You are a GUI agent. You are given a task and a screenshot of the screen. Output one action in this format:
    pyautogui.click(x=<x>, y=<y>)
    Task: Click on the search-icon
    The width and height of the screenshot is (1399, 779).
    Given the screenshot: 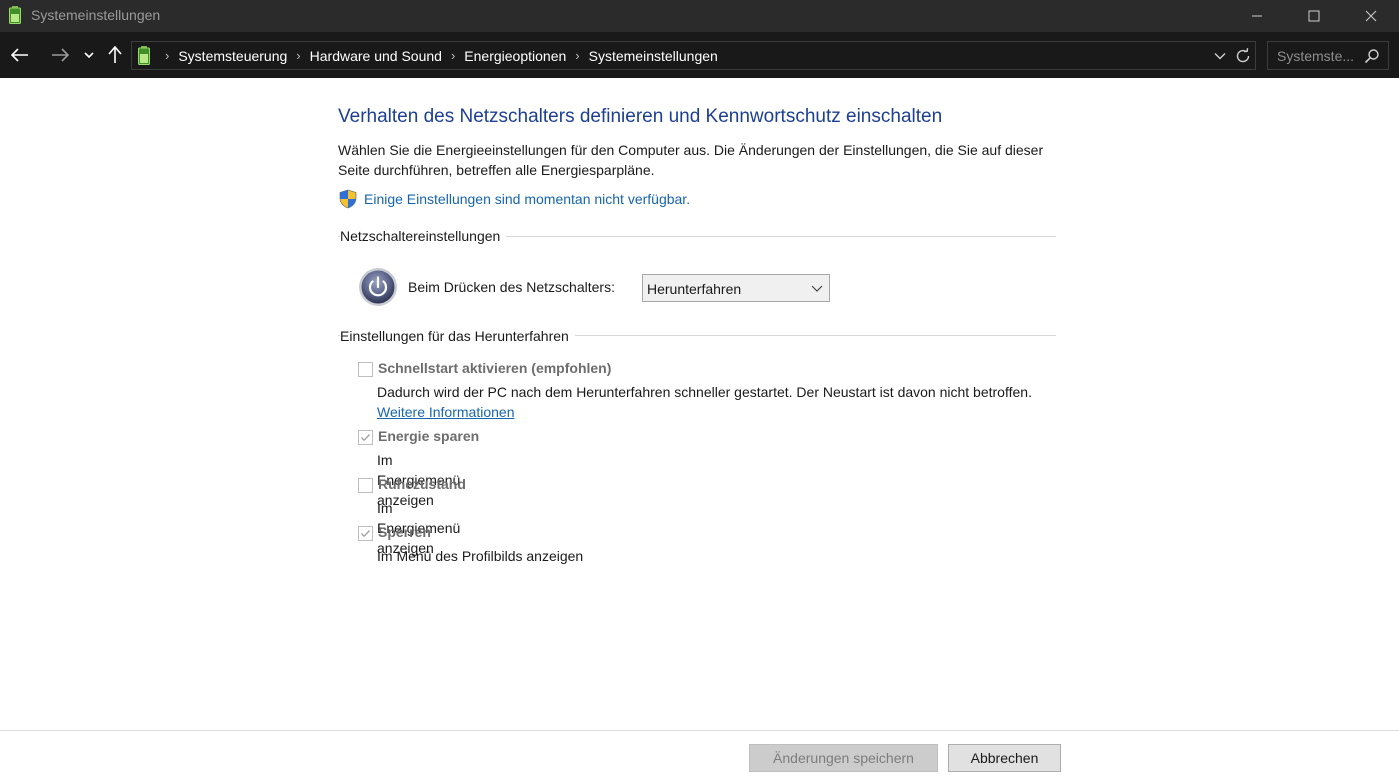 What is the action you would take?
    pyautogui.click(x=1372, y=56)
    